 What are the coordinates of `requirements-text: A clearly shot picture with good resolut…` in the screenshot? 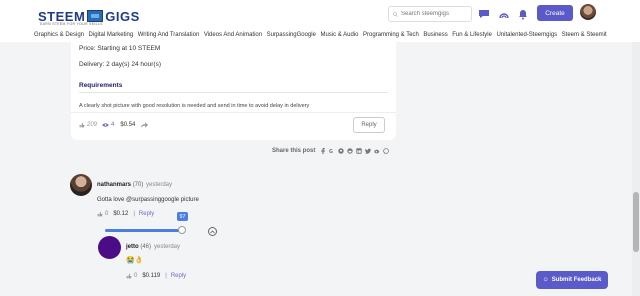 It's located at (194, 106).